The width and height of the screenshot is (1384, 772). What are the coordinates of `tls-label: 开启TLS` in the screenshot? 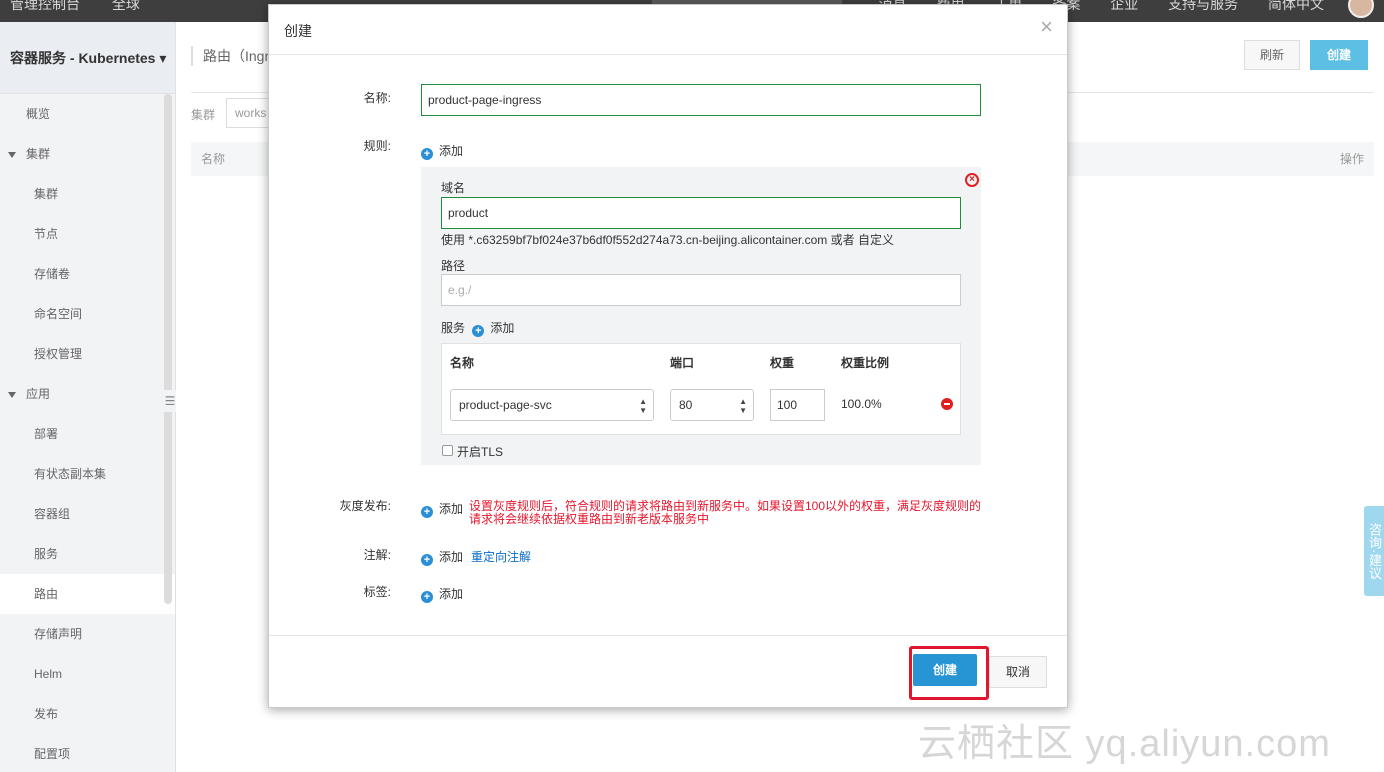 It's located at (480, 452).